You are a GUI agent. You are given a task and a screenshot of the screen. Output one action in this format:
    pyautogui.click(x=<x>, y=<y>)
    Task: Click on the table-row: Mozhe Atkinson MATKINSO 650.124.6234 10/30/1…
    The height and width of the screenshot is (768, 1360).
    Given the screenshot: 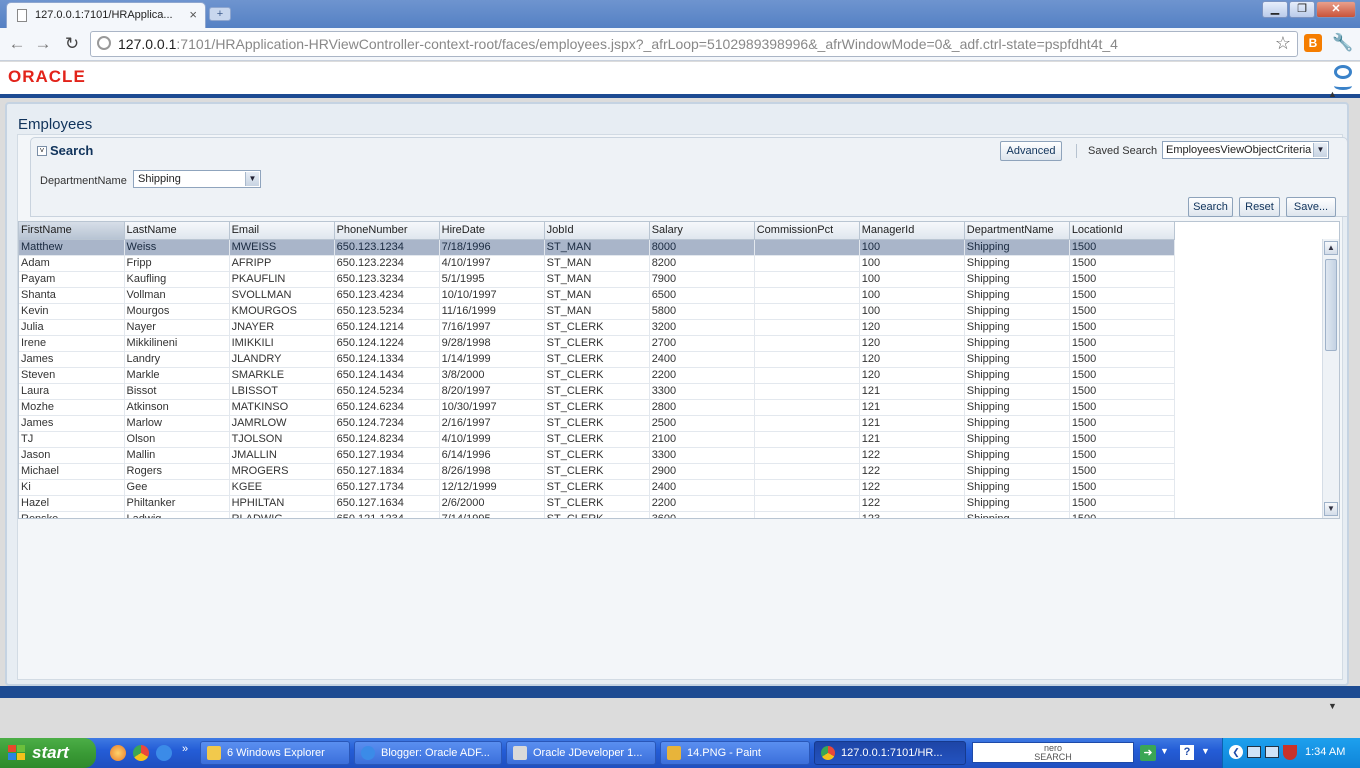 What is the action you would take?
    pyautogui.click(x=597, y=407)
    